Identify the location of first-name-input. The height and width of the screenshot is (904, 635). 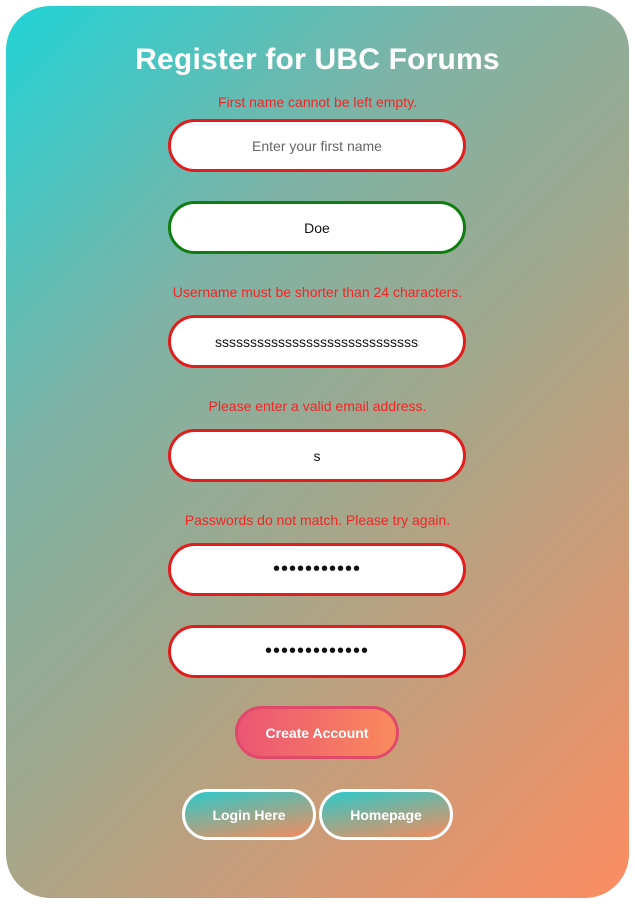
(317, 145).